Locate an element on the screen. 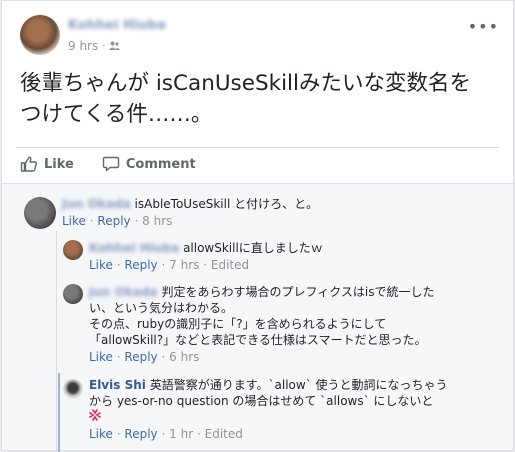  comment-author: Kohhei Hiuba is located at coordinates (134, 248).